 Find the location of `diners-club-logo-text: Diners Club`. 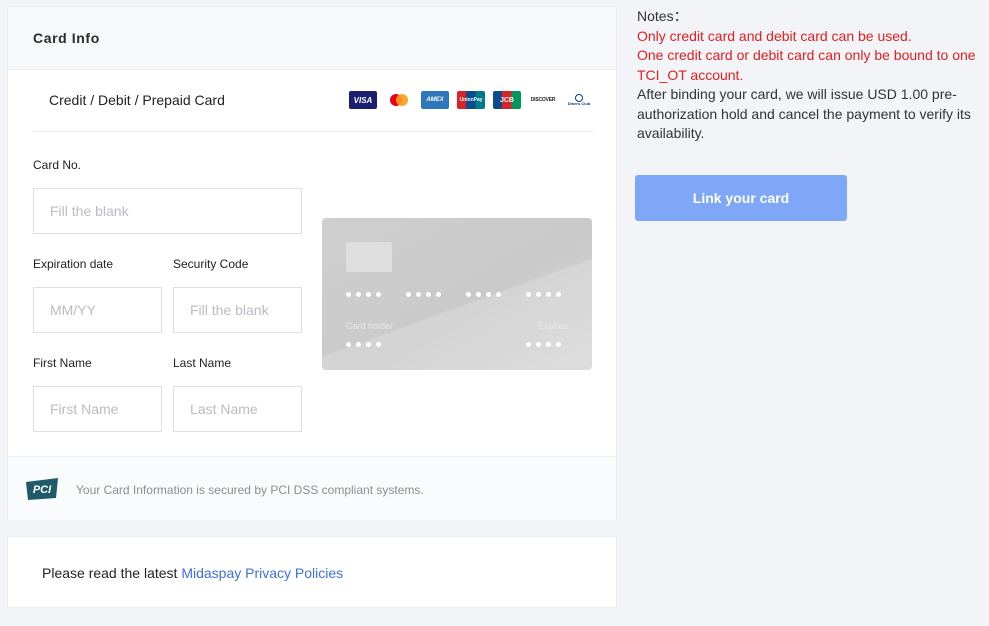

diners-club-logo-text: Diners Club is located at coordinates (579, 103).